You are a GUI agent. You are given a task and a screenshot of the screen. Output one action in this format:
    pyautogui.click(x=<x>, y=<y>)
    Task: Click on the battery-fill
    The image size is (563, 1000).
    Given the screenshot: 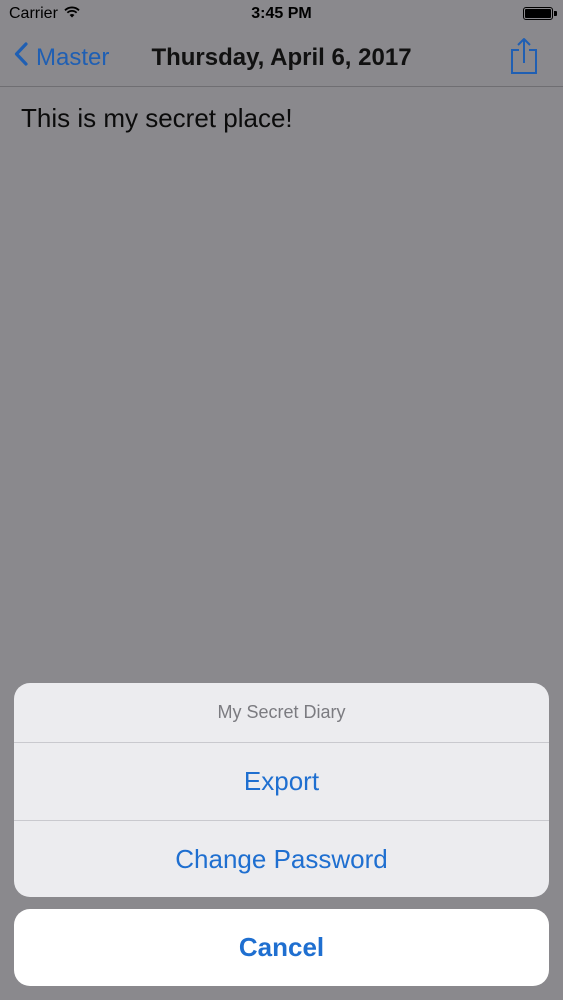 What is the action you would take?
    pyautogui.click(x=538, y=13)
    